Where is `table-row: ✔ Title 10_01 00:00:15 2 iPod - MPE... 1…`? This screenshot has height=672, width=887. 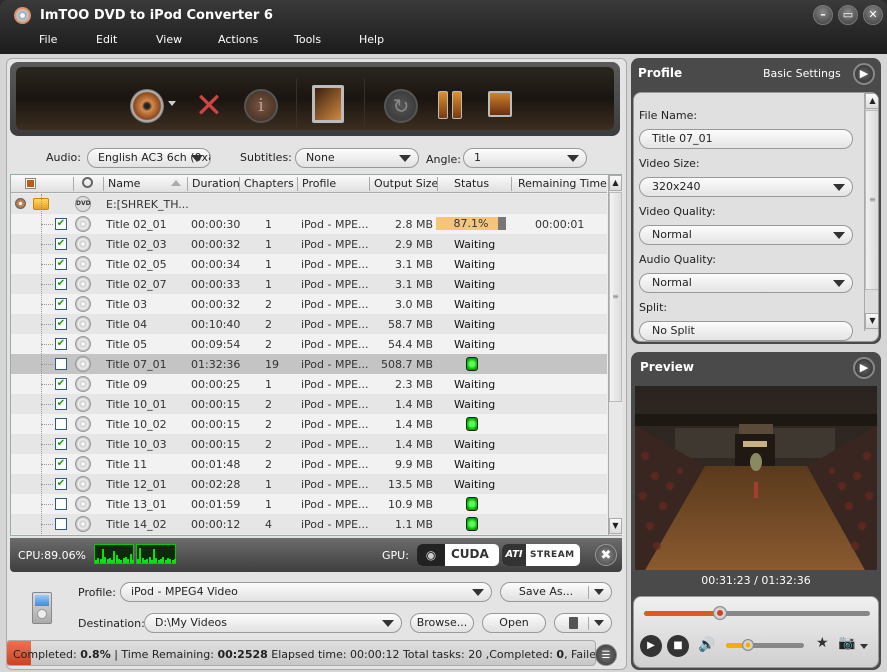
table-row: ✔ Title 10_01 00:00:15 2 iPod - MPE... 1… is located at coordinates (309, 404).